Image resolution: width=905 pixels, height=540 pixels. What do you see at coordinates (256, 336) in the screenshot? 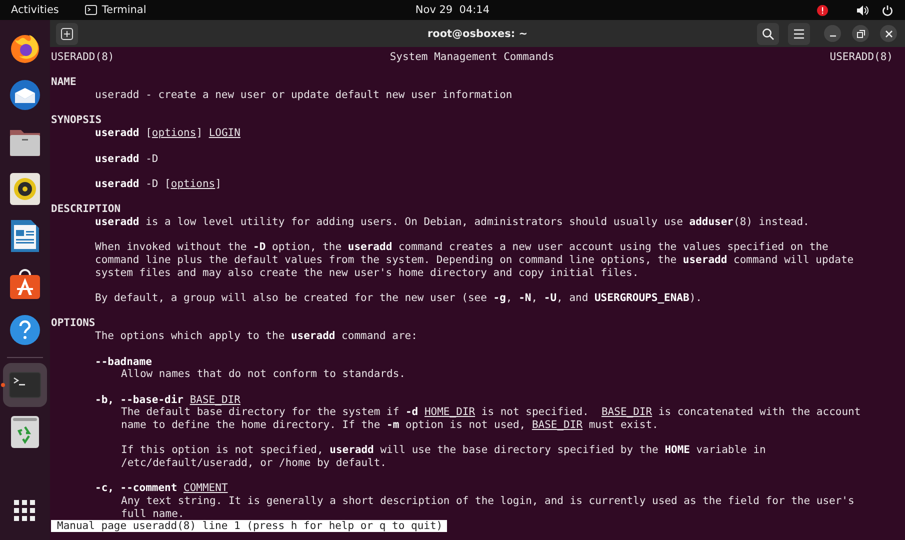
I see `man-text: The options which apply to the useradd command are:` at bounding box center [256, 336].